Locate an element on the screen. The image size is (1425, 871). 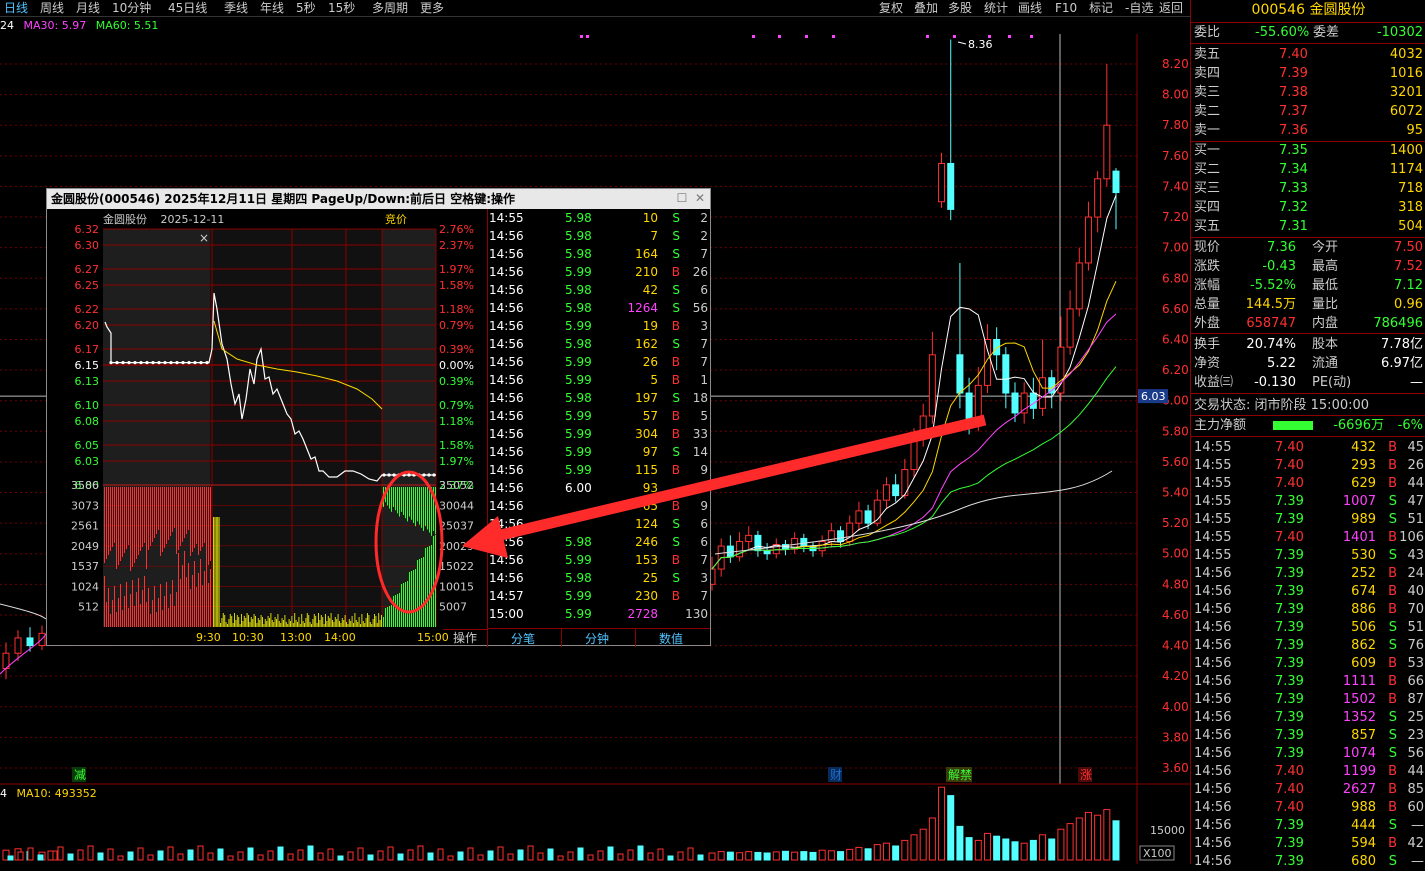
order-volume: 1174 is located at coordinates (1406, 169).